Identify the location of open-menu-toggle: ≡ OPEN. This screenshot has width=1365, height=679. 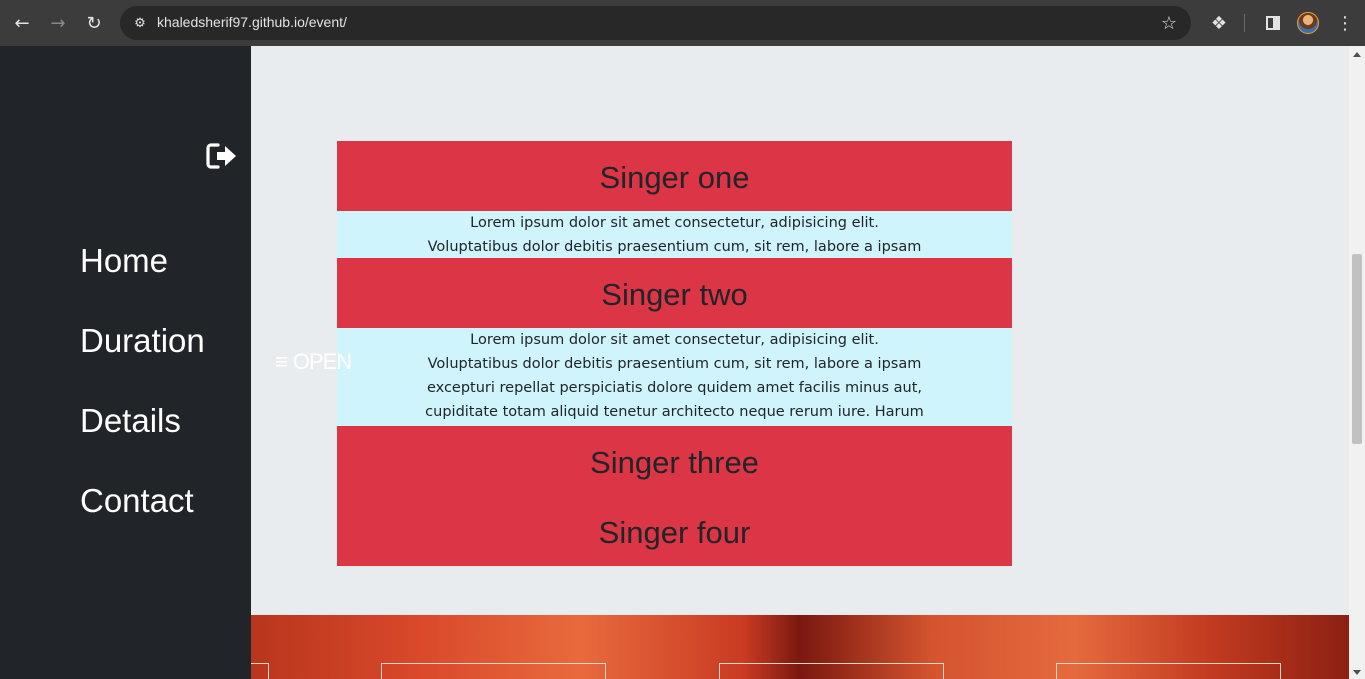
(313, 362).